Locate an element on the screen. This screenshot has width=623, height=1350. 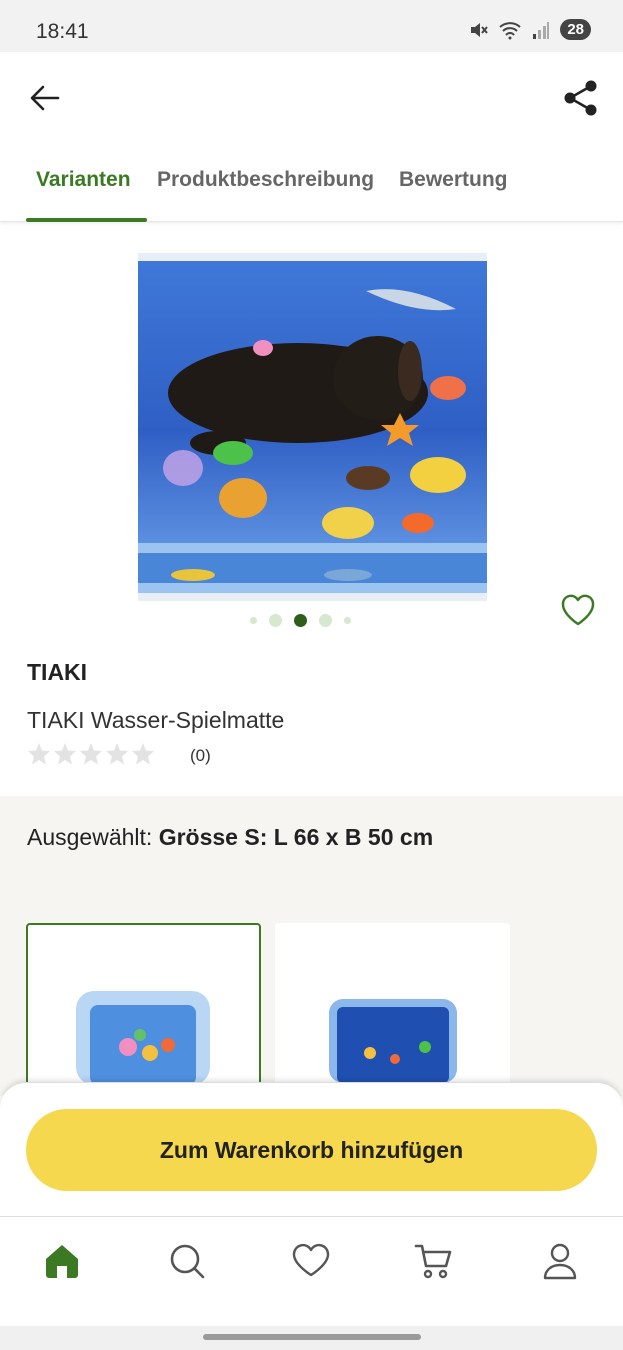
add-to-cart-sheet: Zum Warenkorb hinzufügen is located at coordinates (311, 1149).